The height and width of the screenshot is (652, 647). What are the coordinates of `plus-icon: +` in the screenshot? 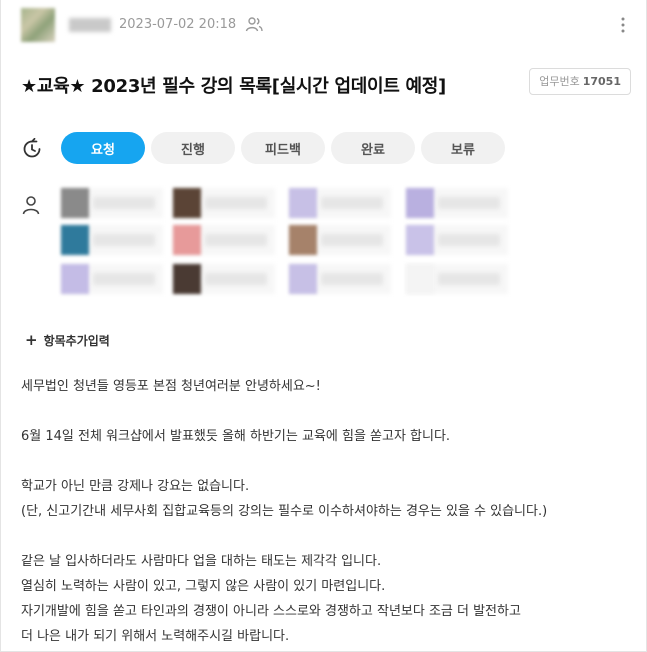 It's located at (31, 340).